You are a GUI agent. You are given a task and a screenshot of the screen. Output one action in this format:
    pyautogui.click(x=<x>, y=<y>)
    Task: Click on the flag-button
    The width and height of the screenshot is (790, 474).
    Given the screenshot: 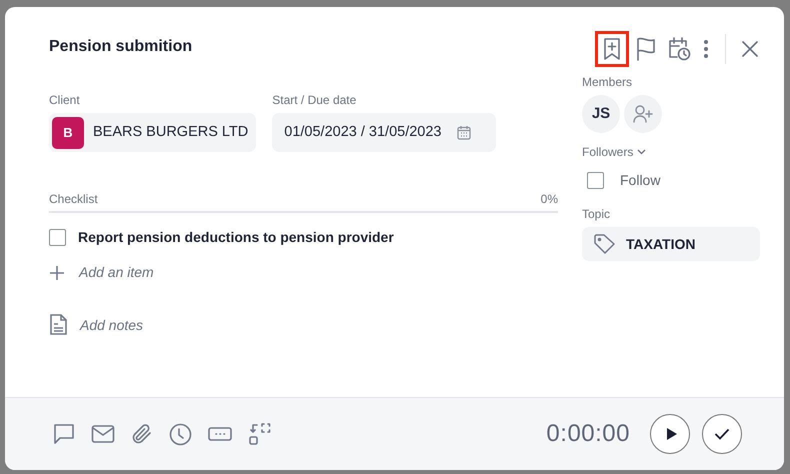 What is the action you would take?
    pyautogui.click(x=646, y=49)
    